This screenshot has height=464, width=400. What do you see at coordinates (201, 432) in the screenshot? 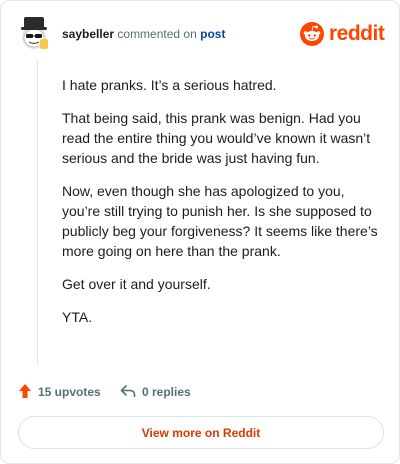
I see `view-more-button: View more on Reddit` at bounding box center [201, 432].